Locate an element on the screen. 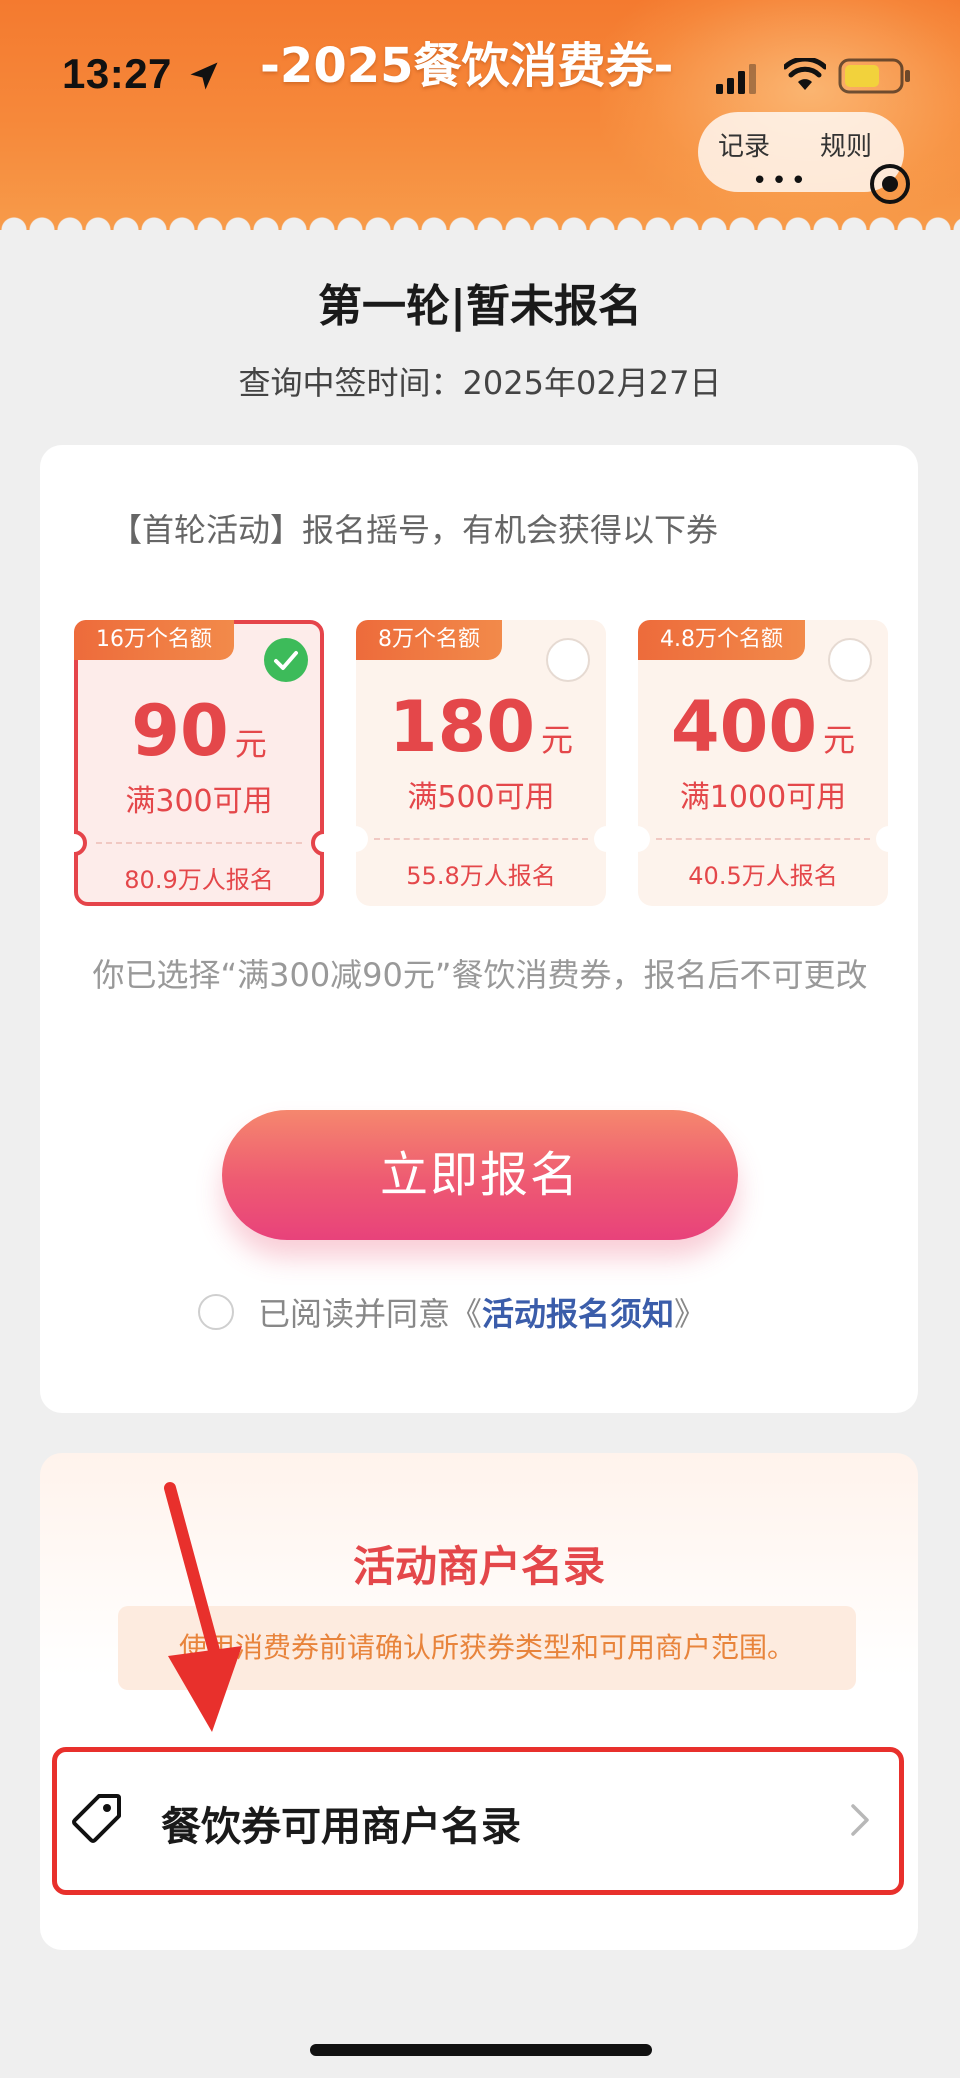 This screenshot has height=2078, width=960. rules-notice-link: 活动报名须知 is located at coordinates (578, 1312).